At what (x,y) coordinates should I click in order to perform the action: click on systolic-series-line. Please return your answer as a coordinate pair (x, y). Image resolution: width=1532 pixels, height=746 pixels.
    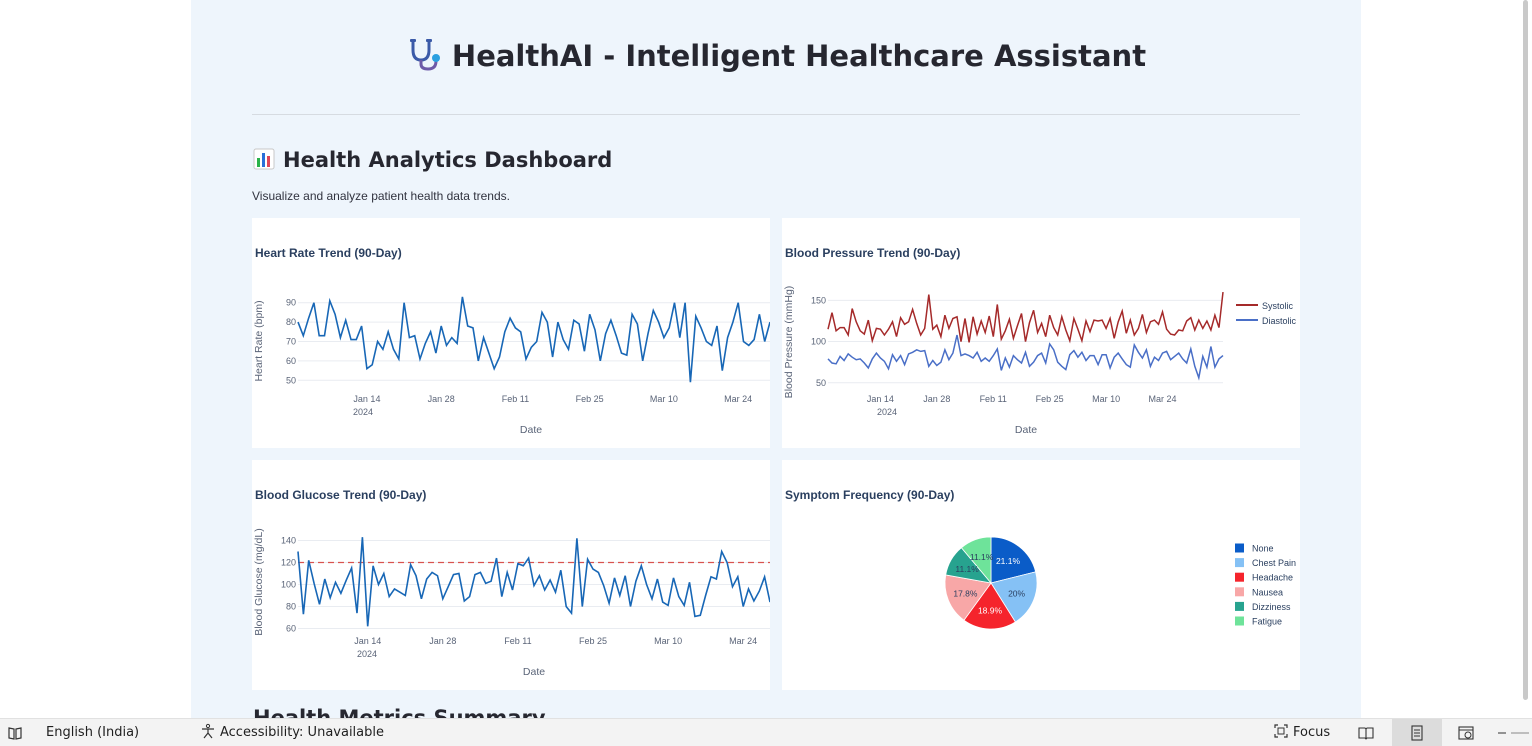
    Looking at the image, I should click on (1025, 318).